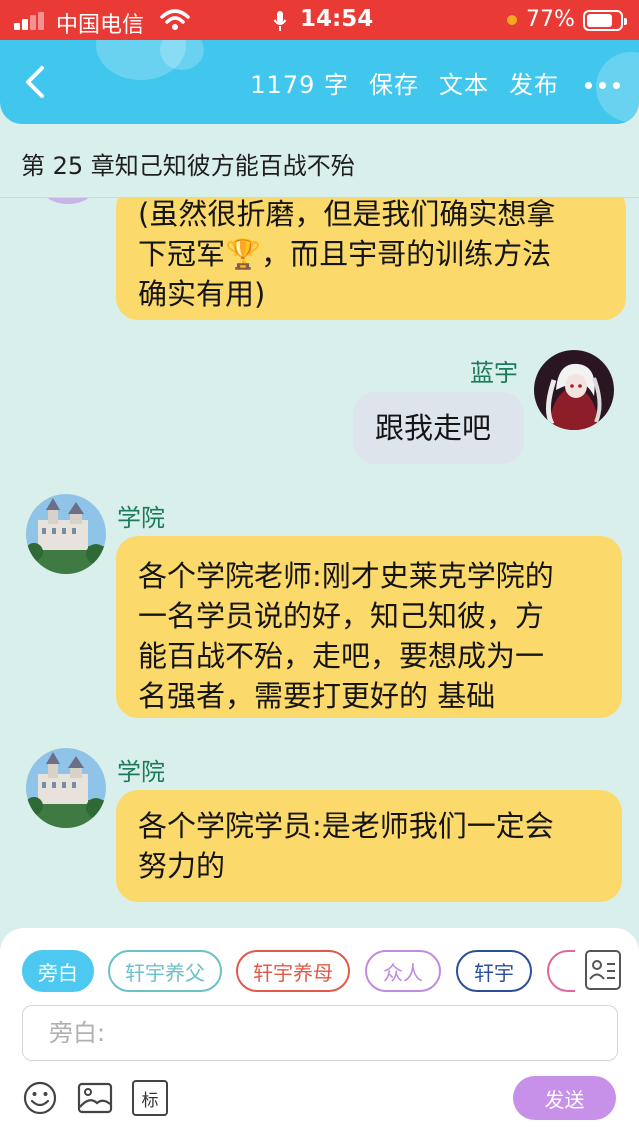 The width and height of the screenshot is (639, 1136). I want to click on role-chip: 轩宇, so click(494, 971).